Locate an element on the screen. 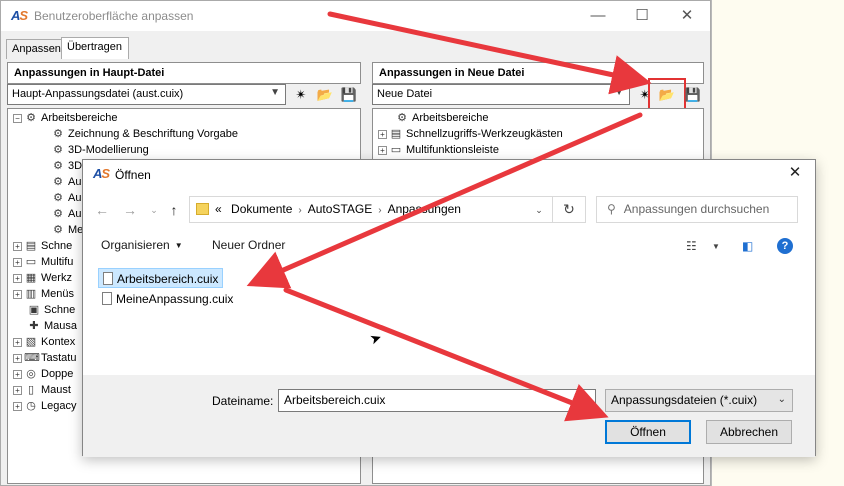 The width and height of the screenshot is (844, 486). file-item: Arbeitsbereich.cuix is located at coordinates (161, 278).